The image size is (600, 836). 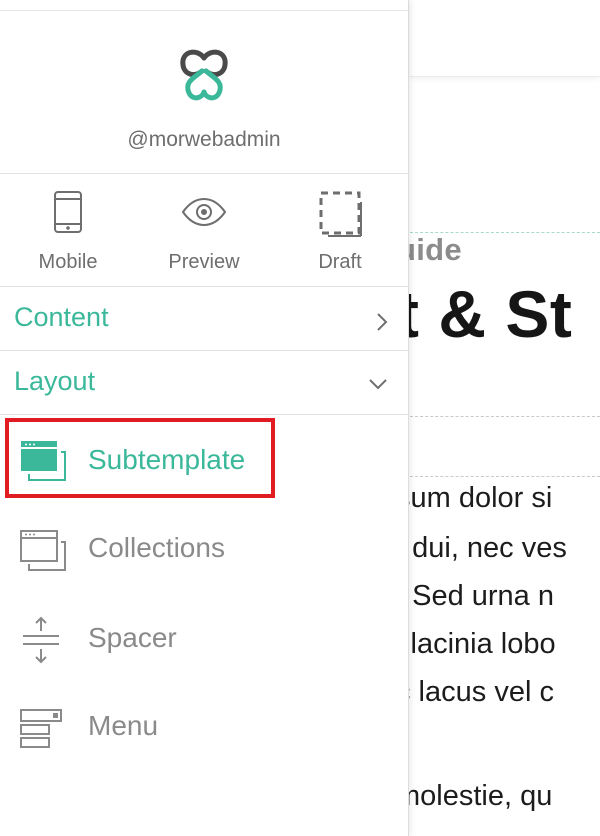 What do you see at coordinates (204, 235) in the screenshot?
I see `preview-button: Preview` at bounding box center [204, 235].